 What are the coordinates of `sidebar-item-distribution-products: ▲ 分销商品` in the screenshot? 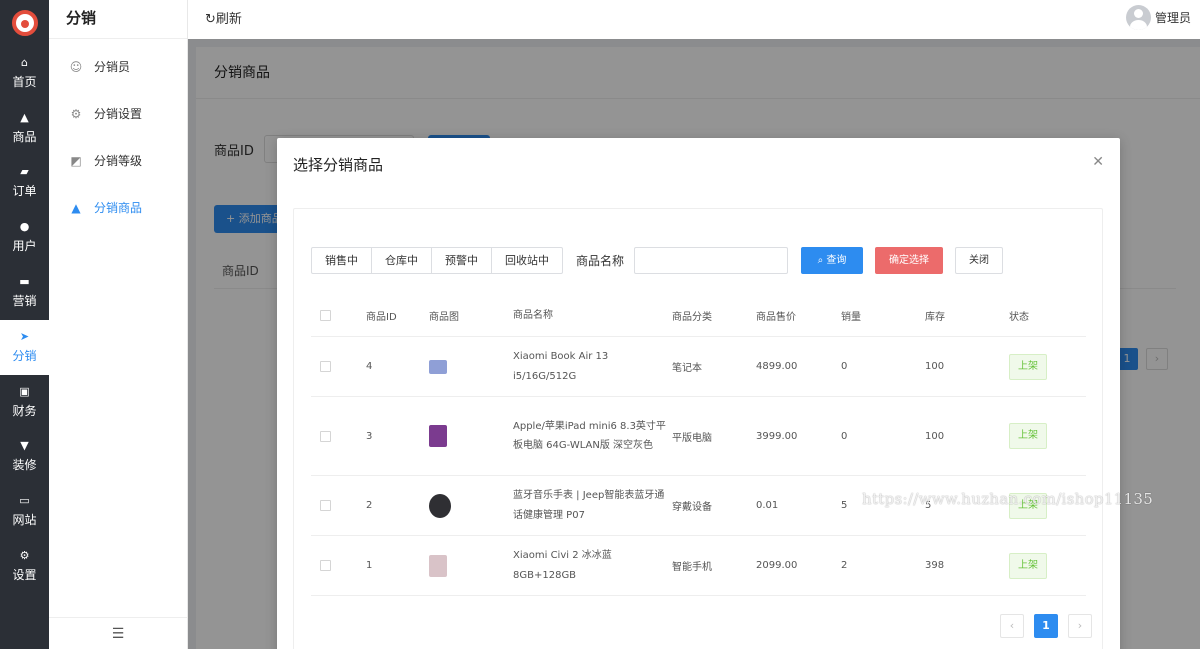 It's located at (118, 207).